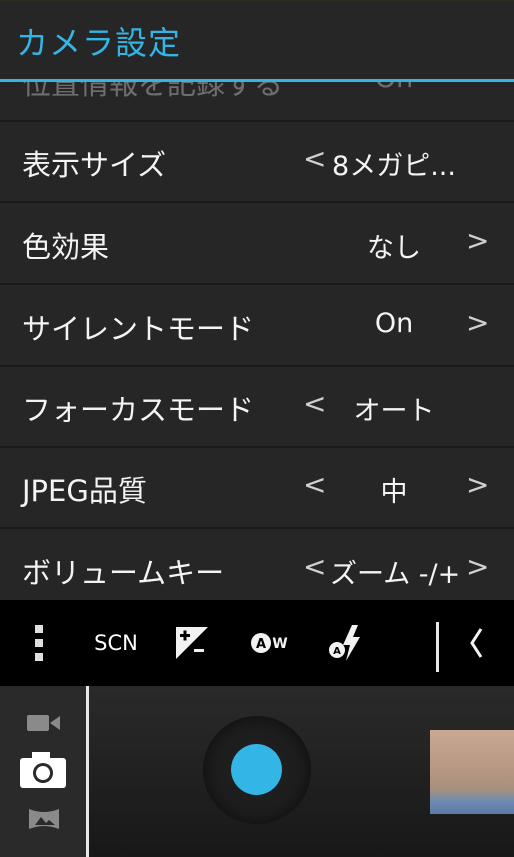 This screenshot has height=857, width=514. What do you see at coordinates (138, 329) in the screenshot?
I see `setting-label: サイレントモード` at bounding box center [138, 329].